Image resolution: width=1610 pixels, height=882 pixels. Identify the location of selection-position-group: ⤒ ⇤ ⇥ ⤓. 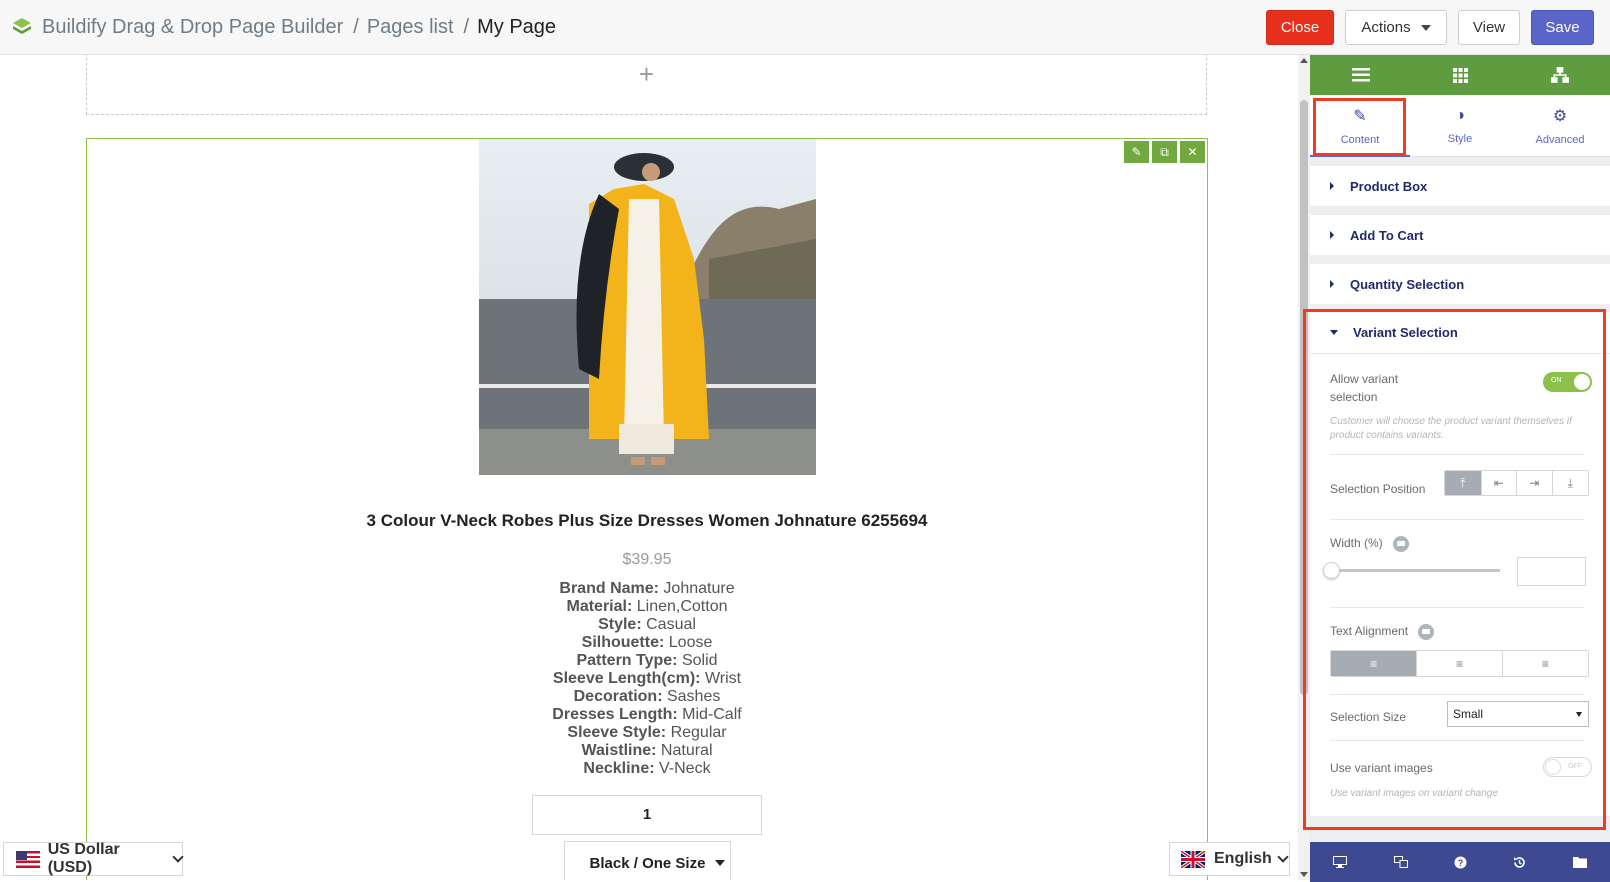
(1516, 483).